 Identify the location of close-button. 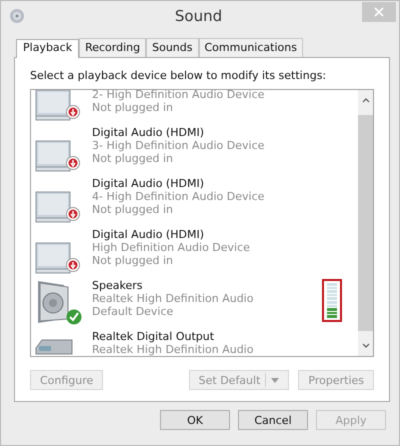
(379, 12).